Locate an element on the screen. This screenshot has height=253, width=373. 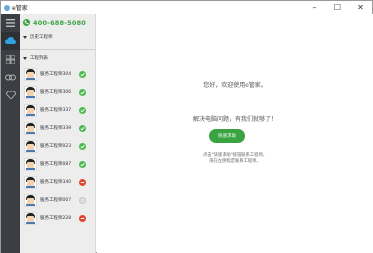
link-icon is located at coordinates (10, 77).